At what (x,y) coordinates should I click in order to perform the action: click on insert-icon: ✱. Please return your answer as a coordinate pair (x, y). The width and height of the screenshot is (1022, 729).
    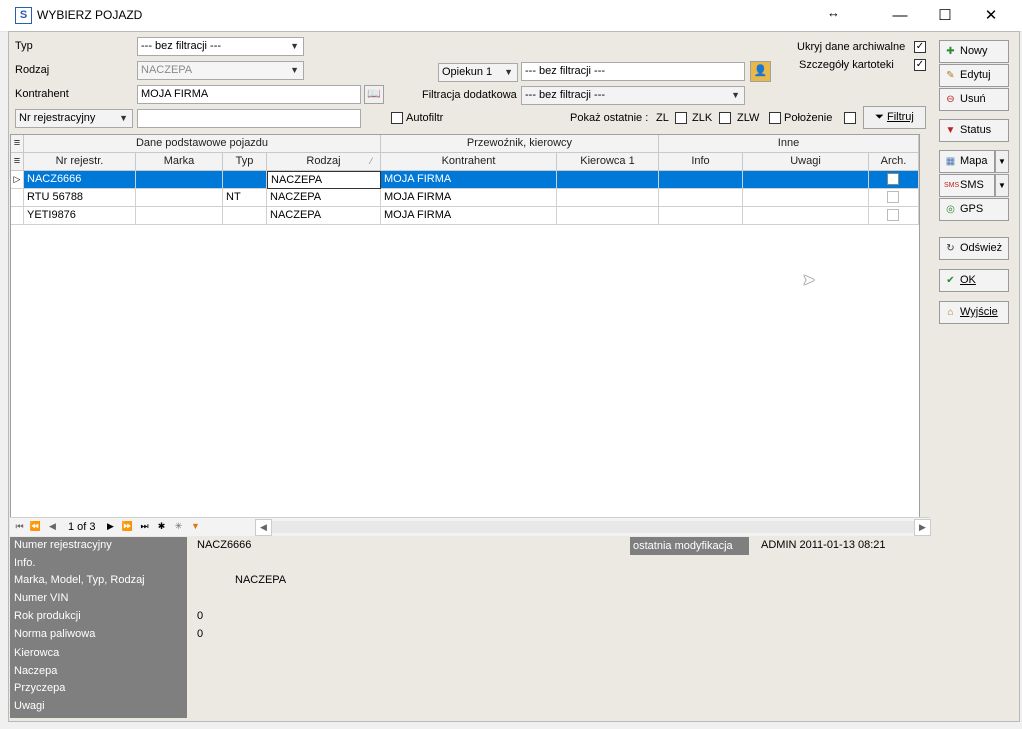
    Looking at the image, I should click on (161, 526).